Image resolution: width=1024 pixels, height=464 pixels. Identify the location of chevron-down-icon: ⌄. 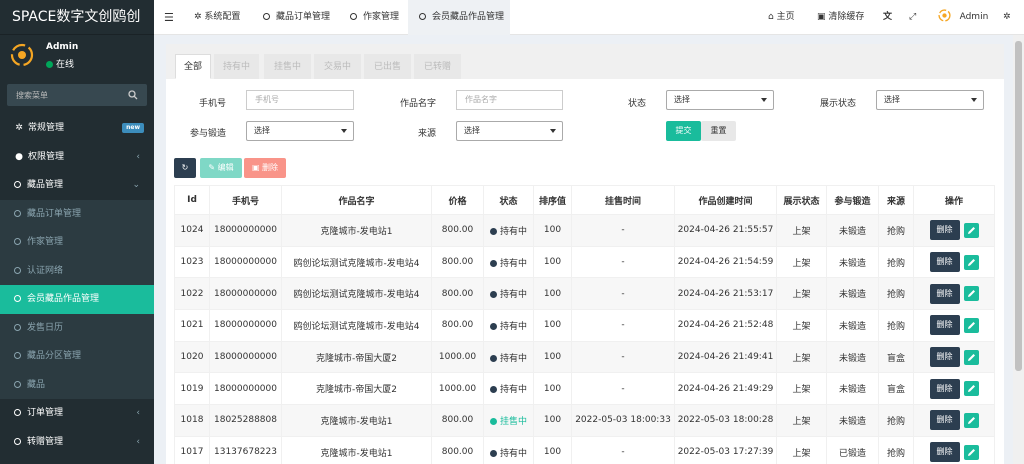
(136, 185).